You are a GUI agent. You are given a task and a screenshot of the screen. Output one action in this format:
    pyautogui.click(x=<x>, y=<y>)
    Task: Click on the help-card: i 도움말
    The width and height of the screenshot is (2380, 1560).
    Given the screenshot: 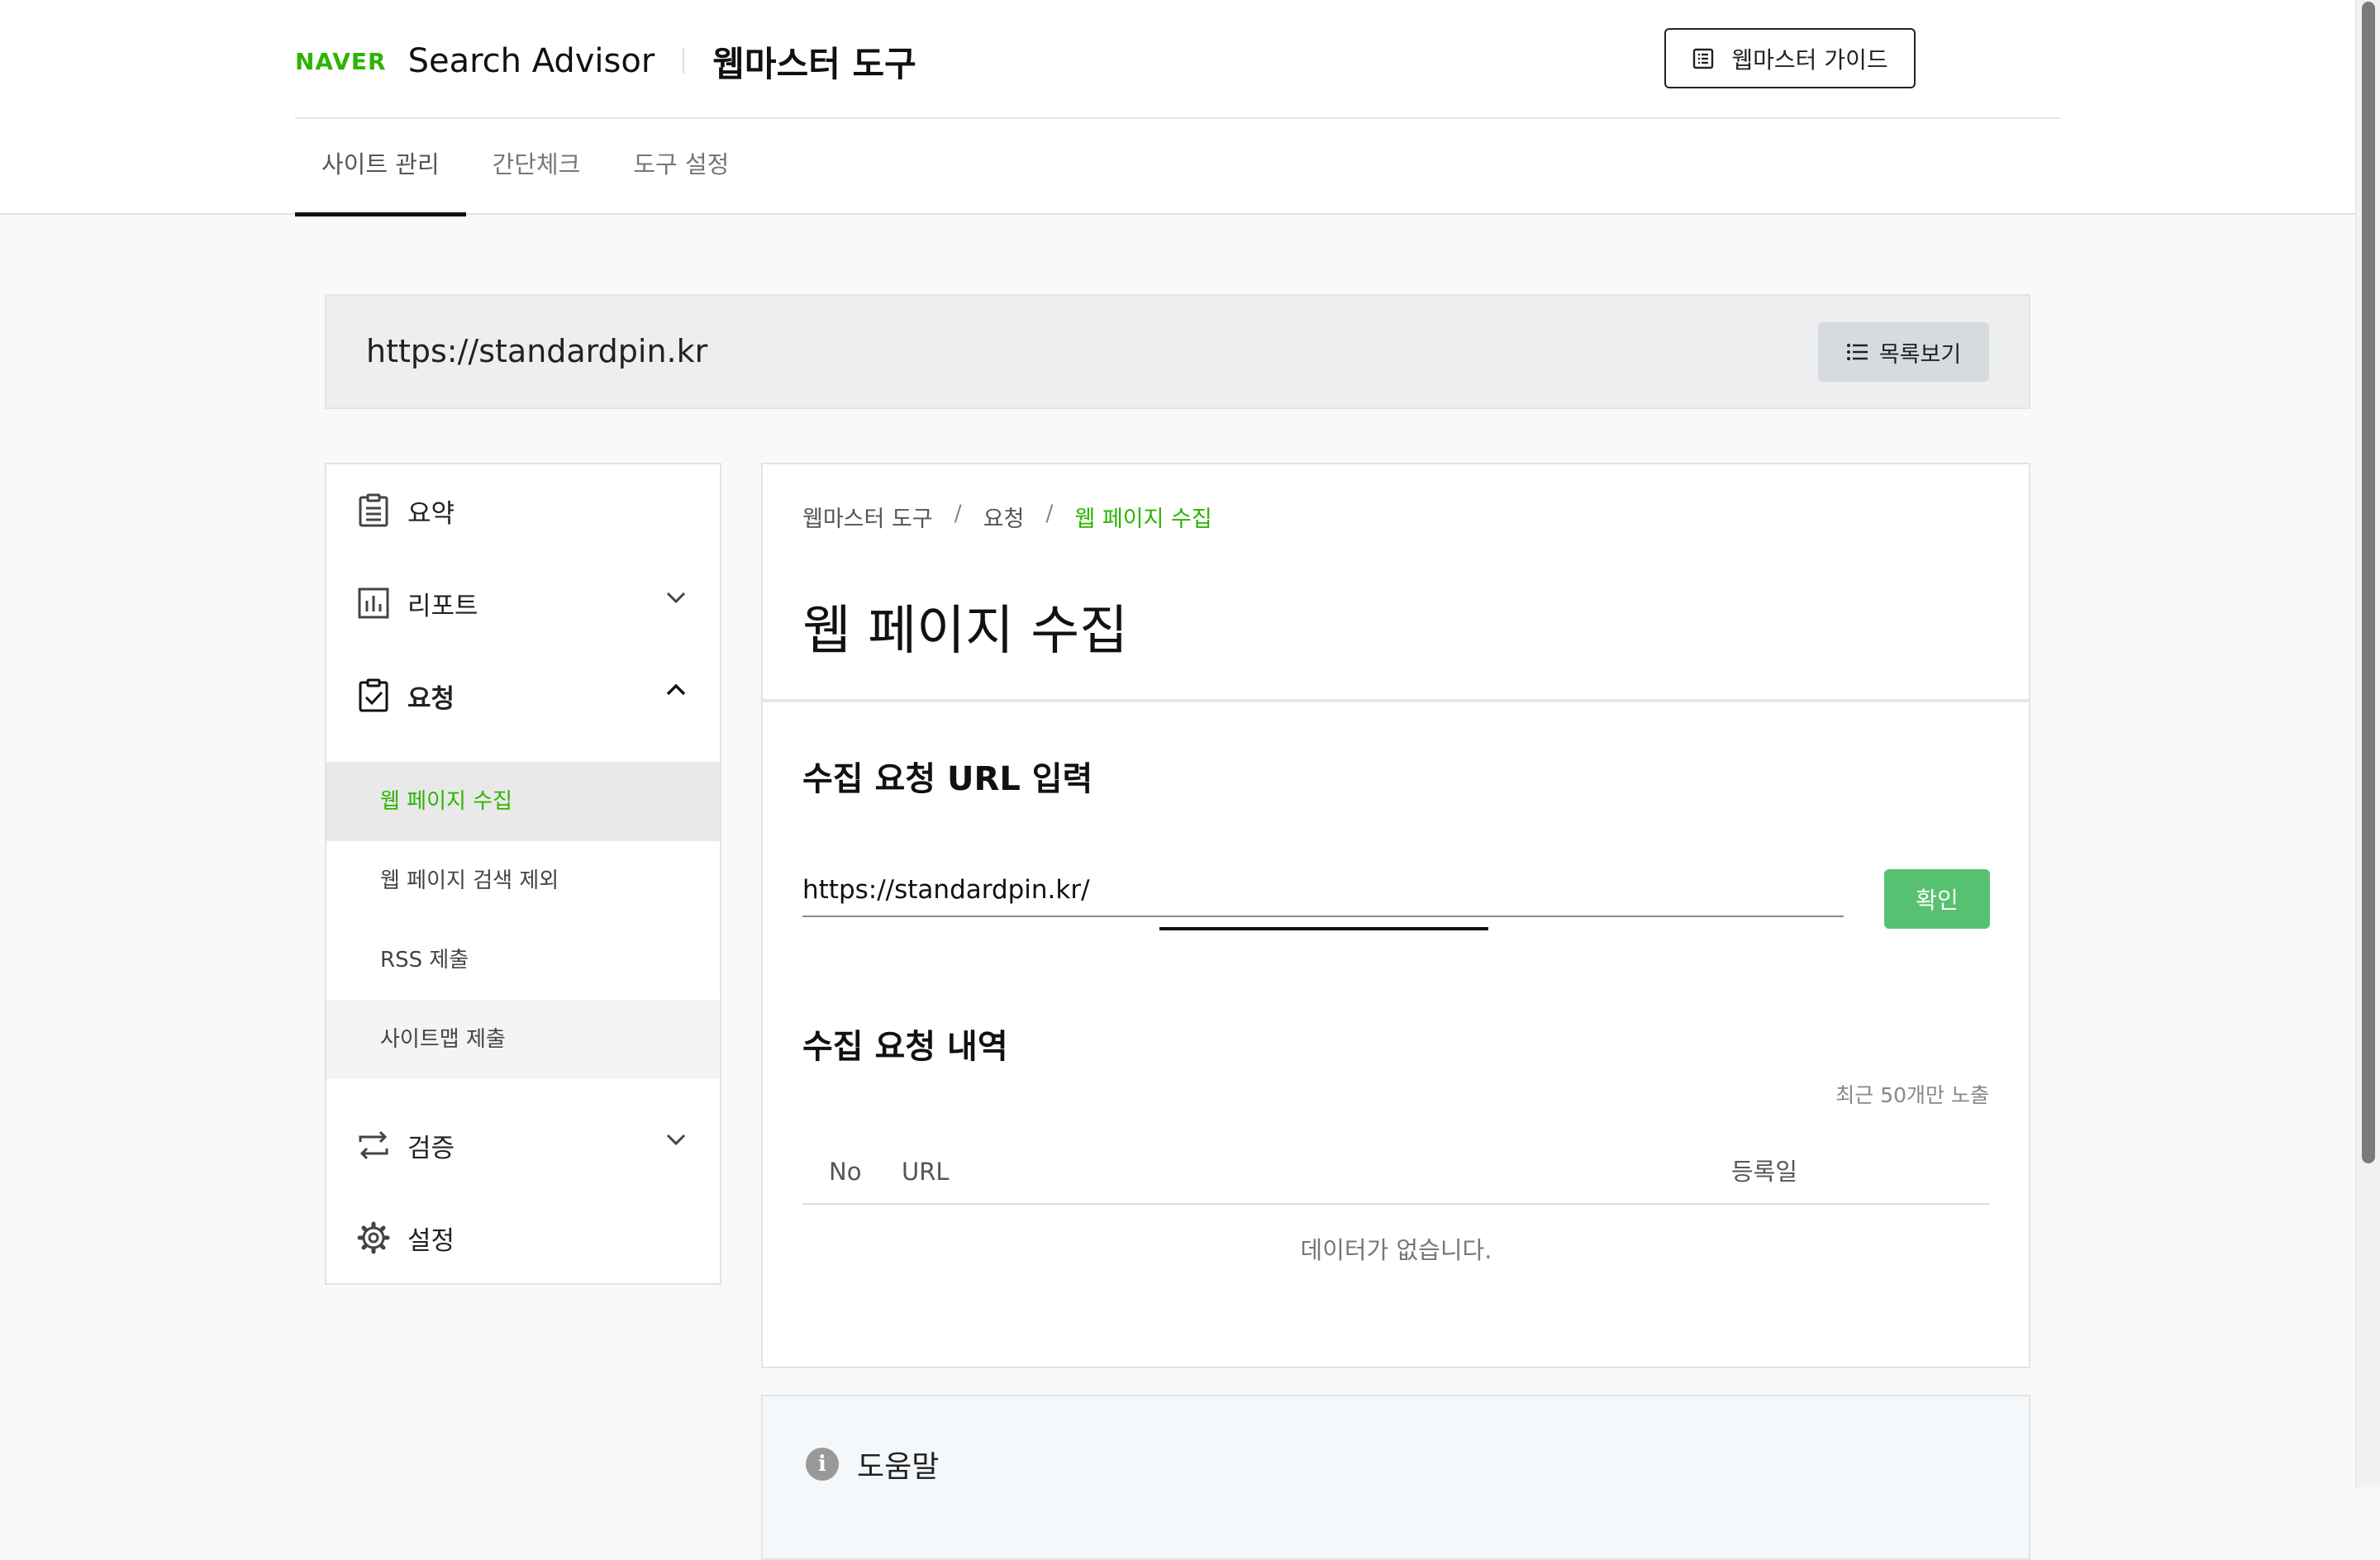 What is the action you would take?
    pyautogui.click(x=1395, y=1477)
    